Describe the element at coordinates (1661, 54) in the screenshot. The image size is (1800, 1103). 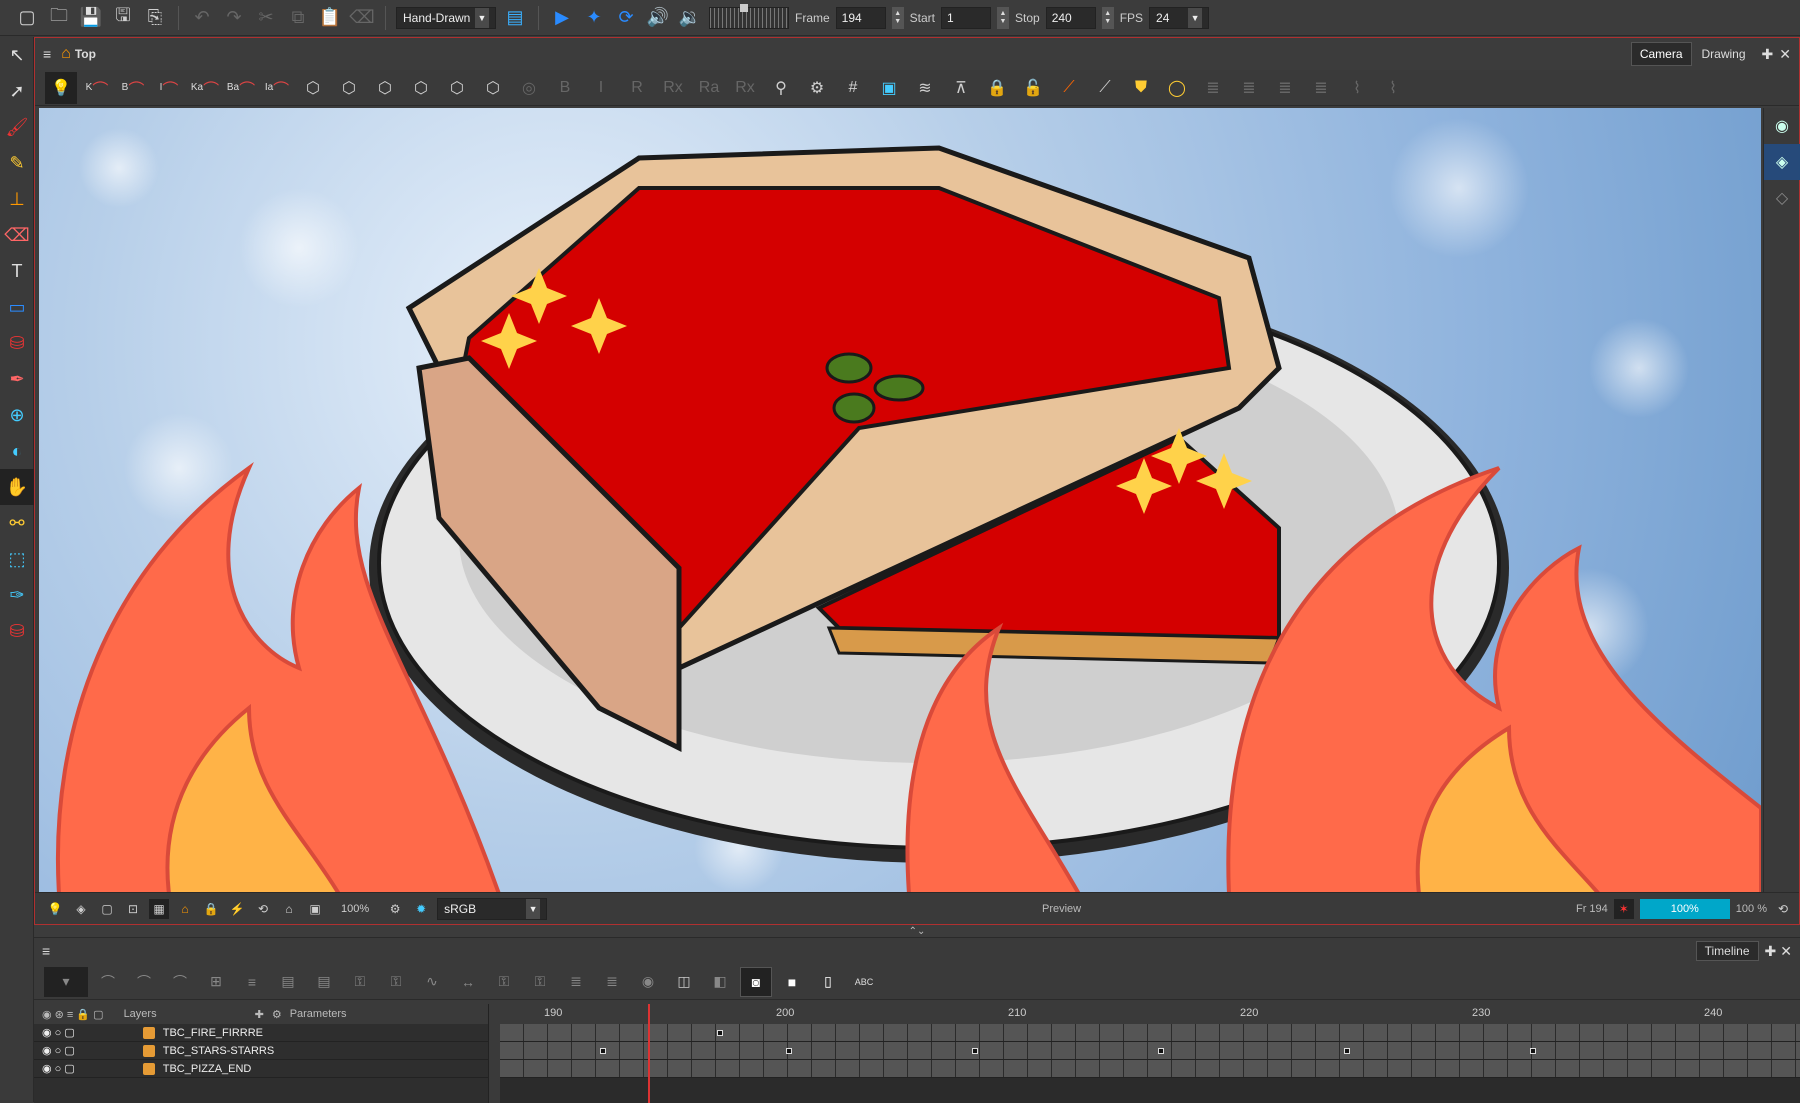
I see `tab-camera: Camera` at that location.